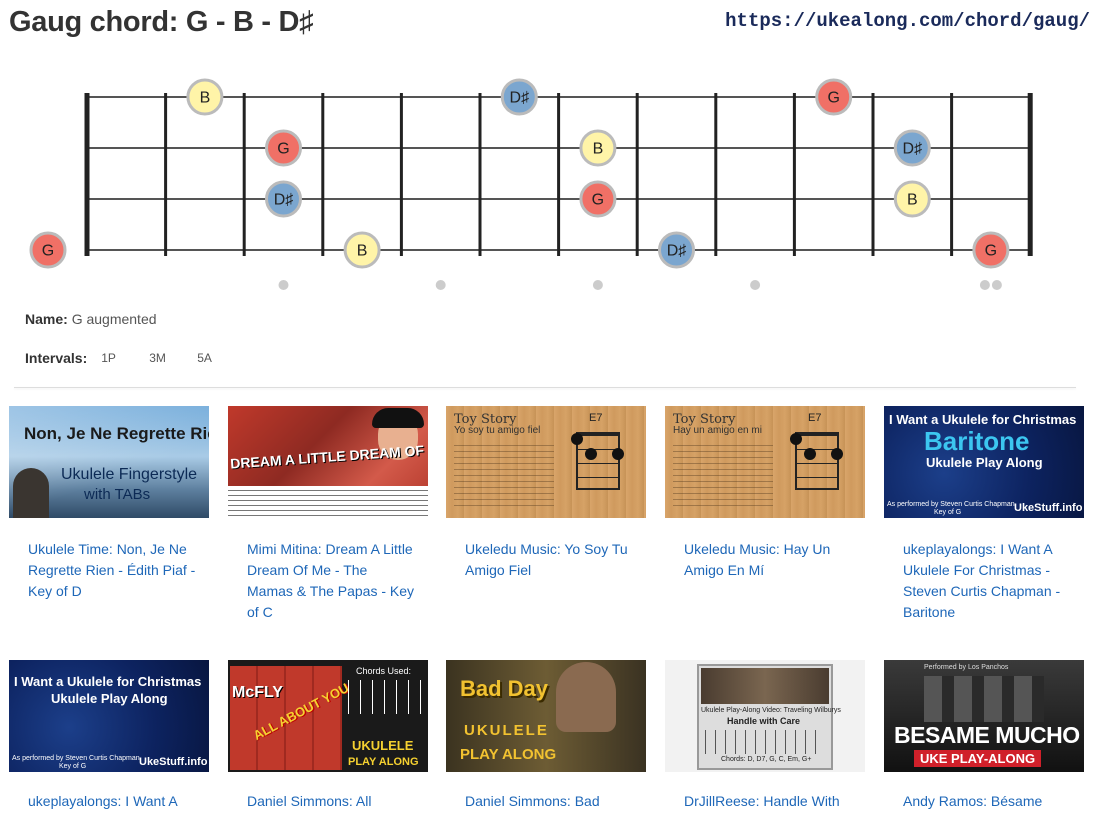  What do you see at coordinates (765, 462) in the screenshot?
I see `video-thumbnail: Toy Story Hay un amigo en mi E7` at bounding box center [765, 462].